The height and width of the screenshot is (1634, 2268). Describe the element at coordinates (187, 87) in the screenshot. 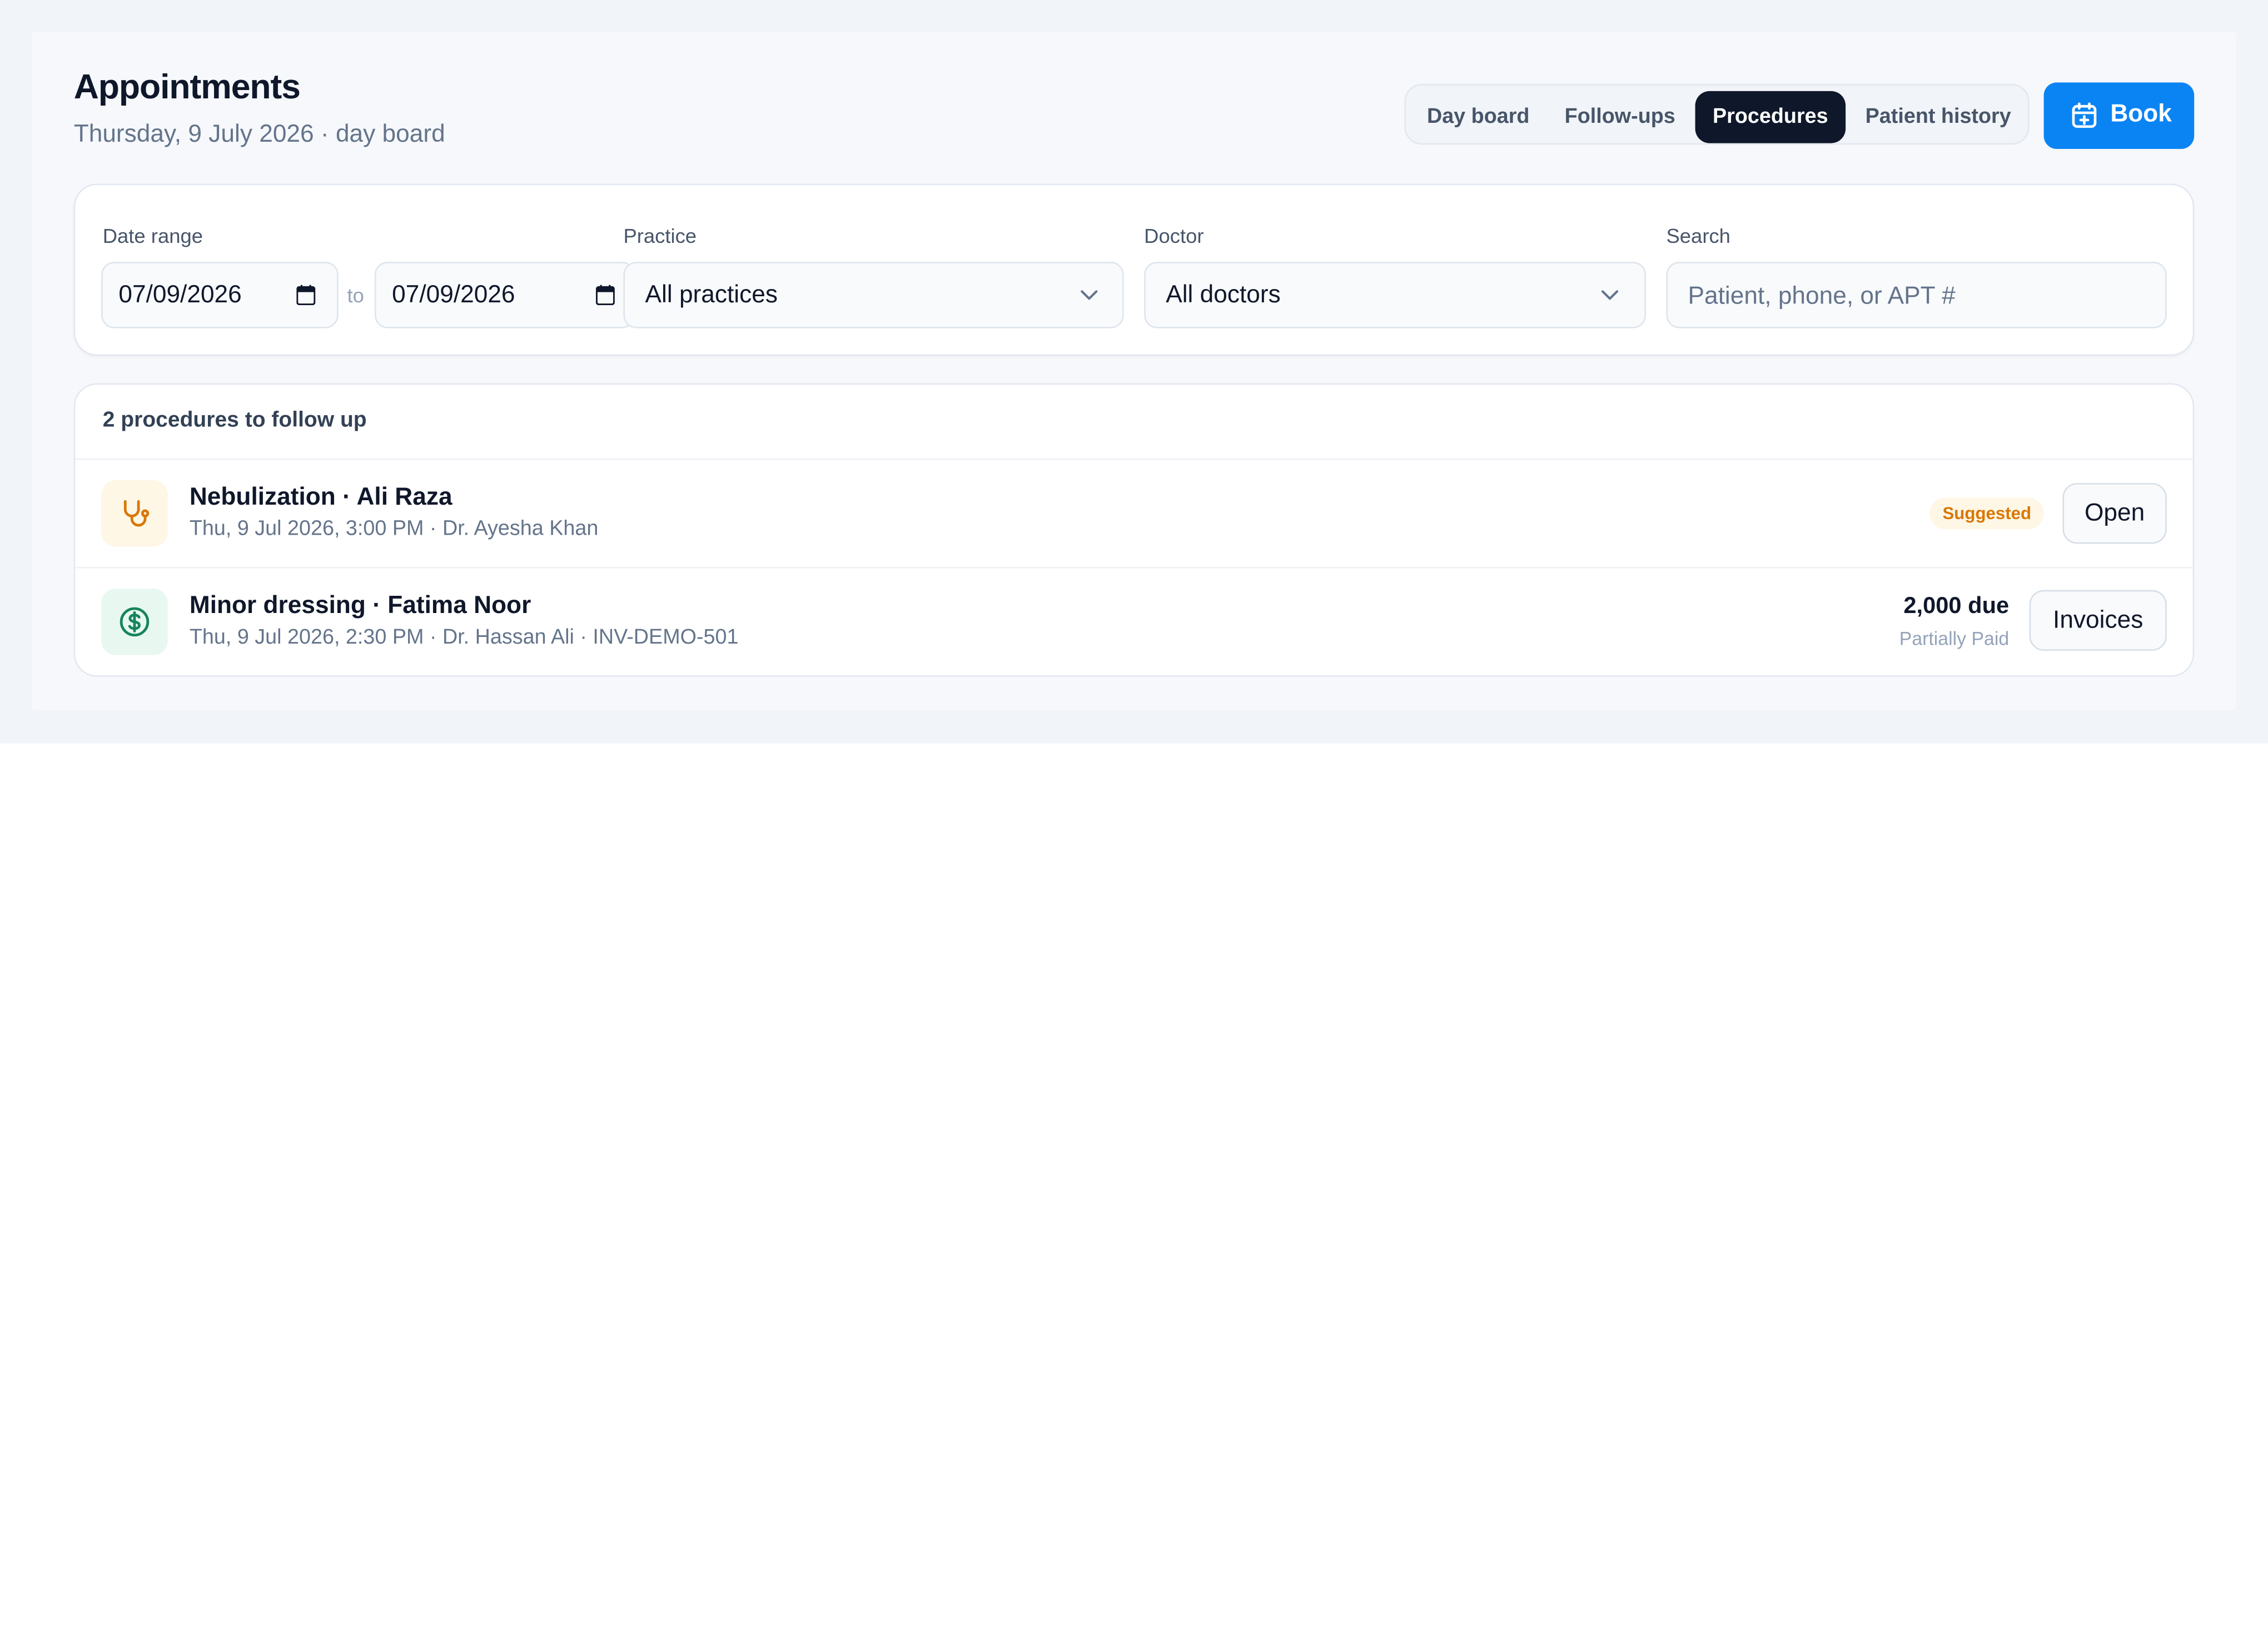

I see `page-title: Appointments` at that location.